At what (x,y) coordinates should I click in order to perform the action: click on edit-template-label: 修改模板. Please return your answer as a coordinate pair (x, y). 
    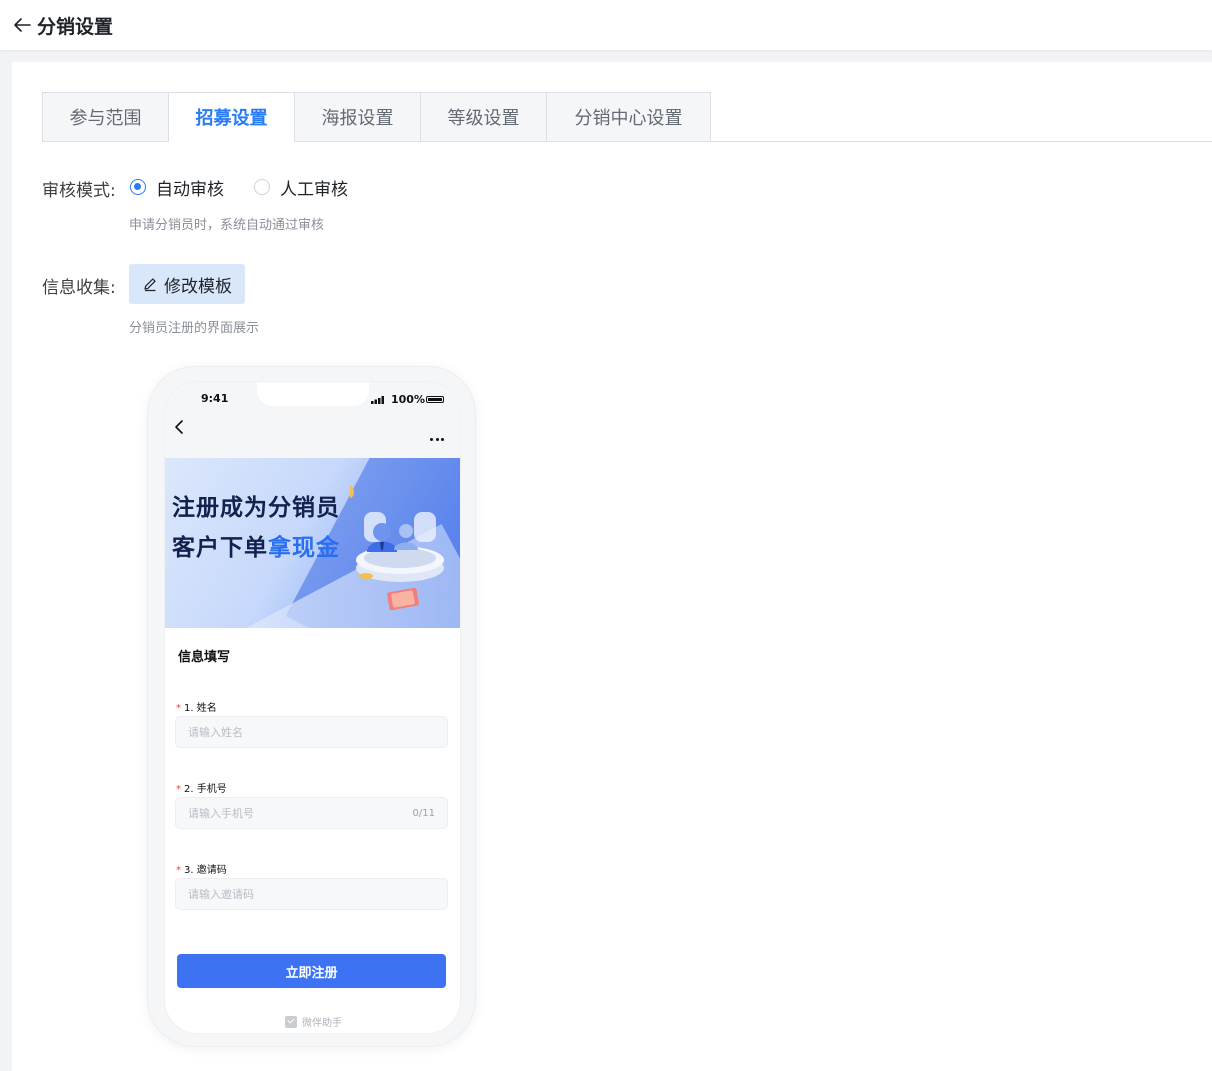
    Looking at the image, I should click on (198, 286).